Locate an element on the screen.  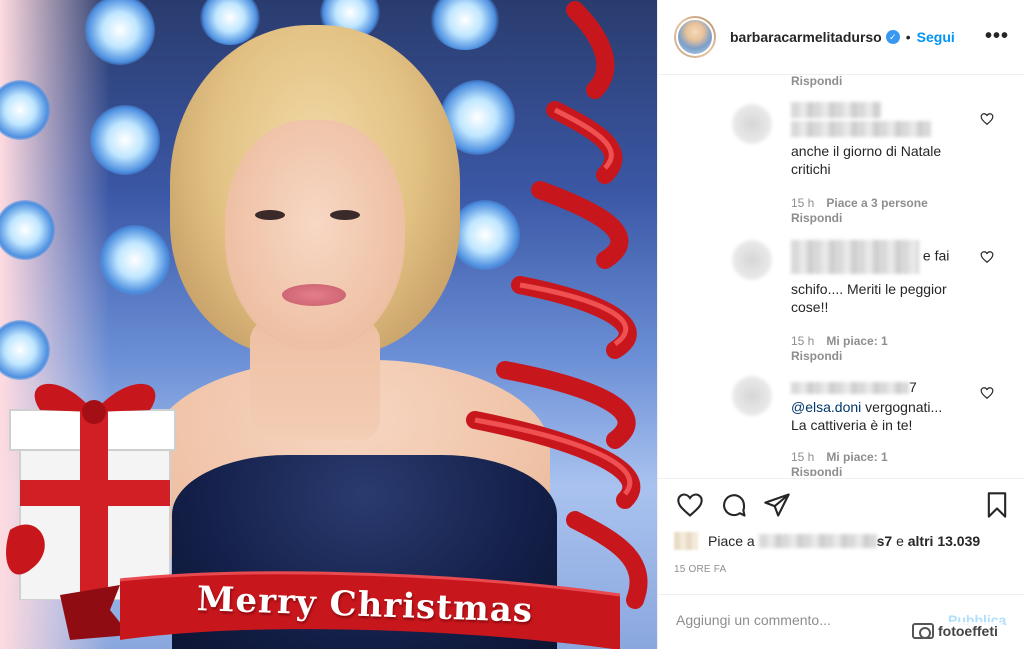
comment-first-line: e fai is located at coordinates (886, 257).